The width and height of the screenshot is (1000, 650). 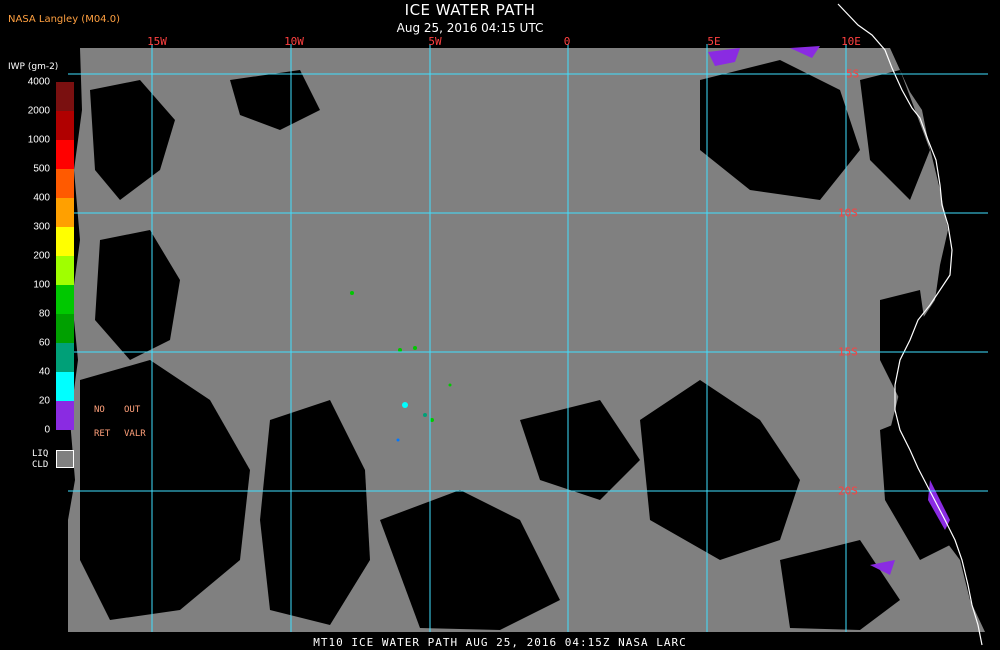 What do you see at coordinates (65, 459) in the screenshot?
I see `liquid-cloud-swatch` at bounding box center [65, 459].